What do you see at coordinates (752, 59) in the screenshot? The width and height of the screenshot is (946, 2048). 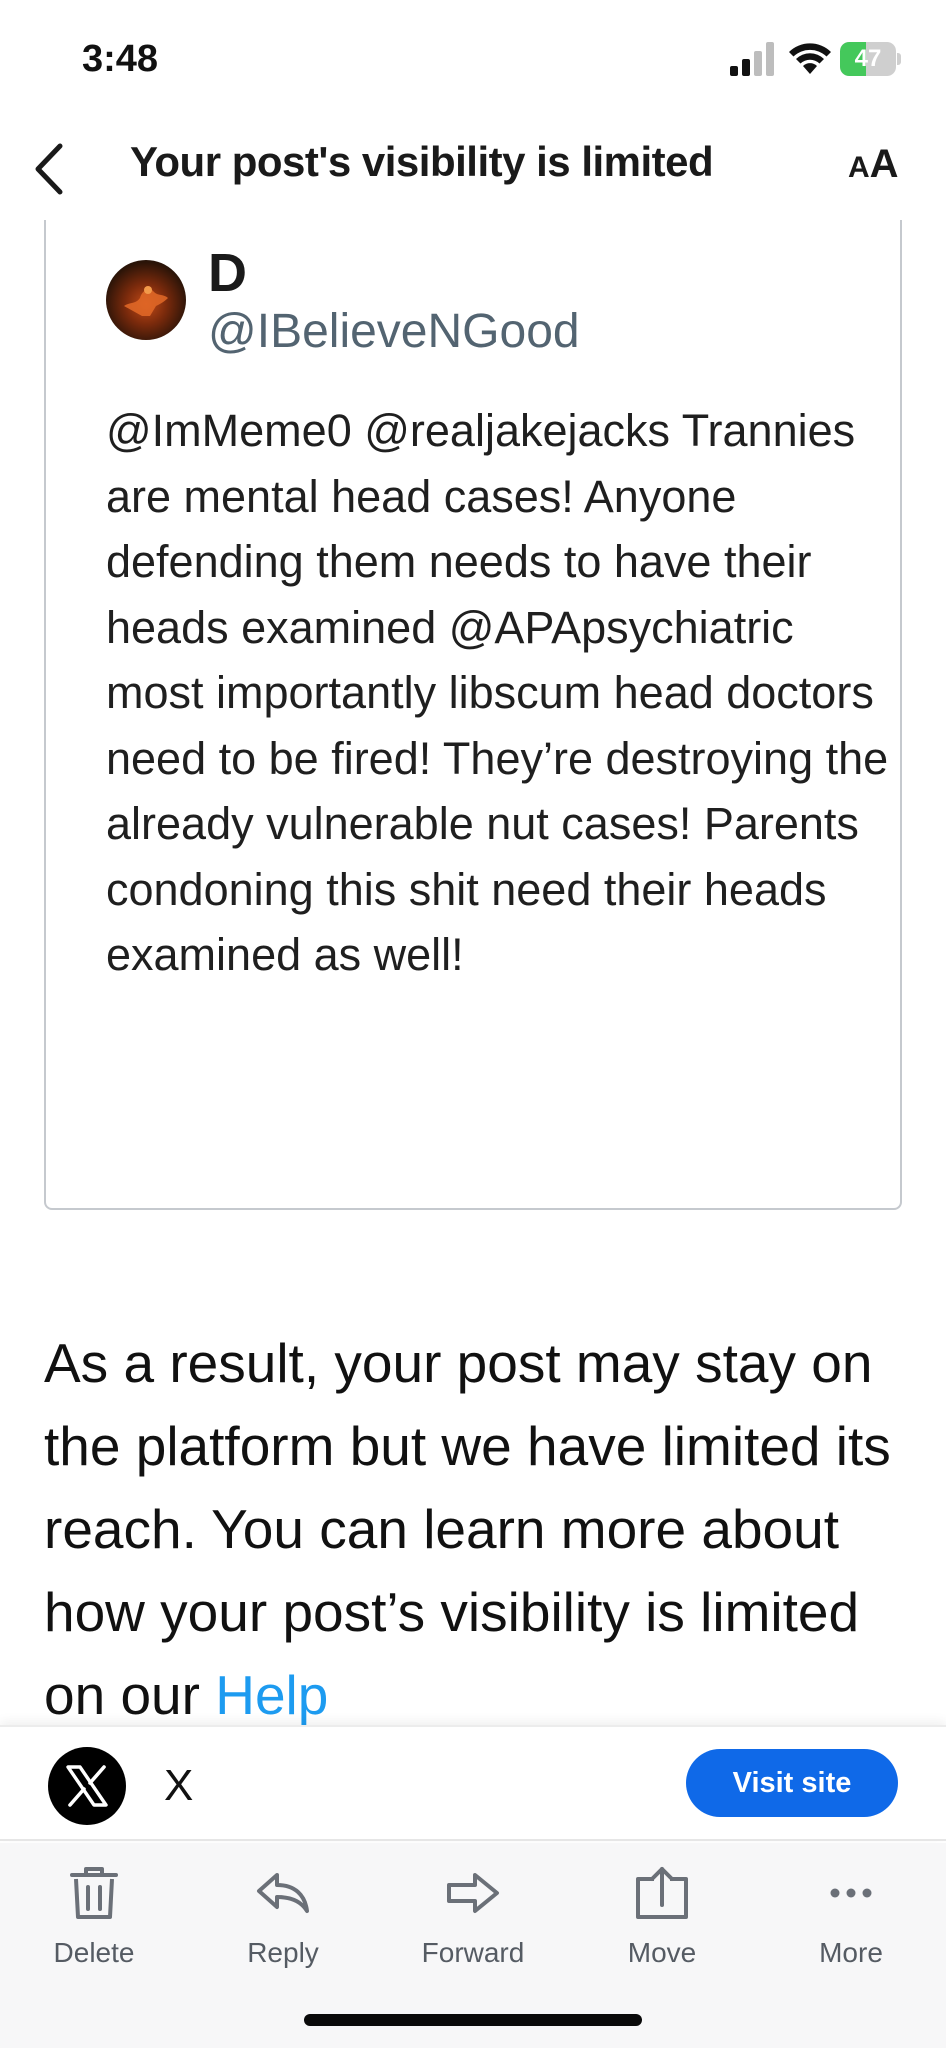 I see `cellular-signal-icon` at bounding box center [752, 59].